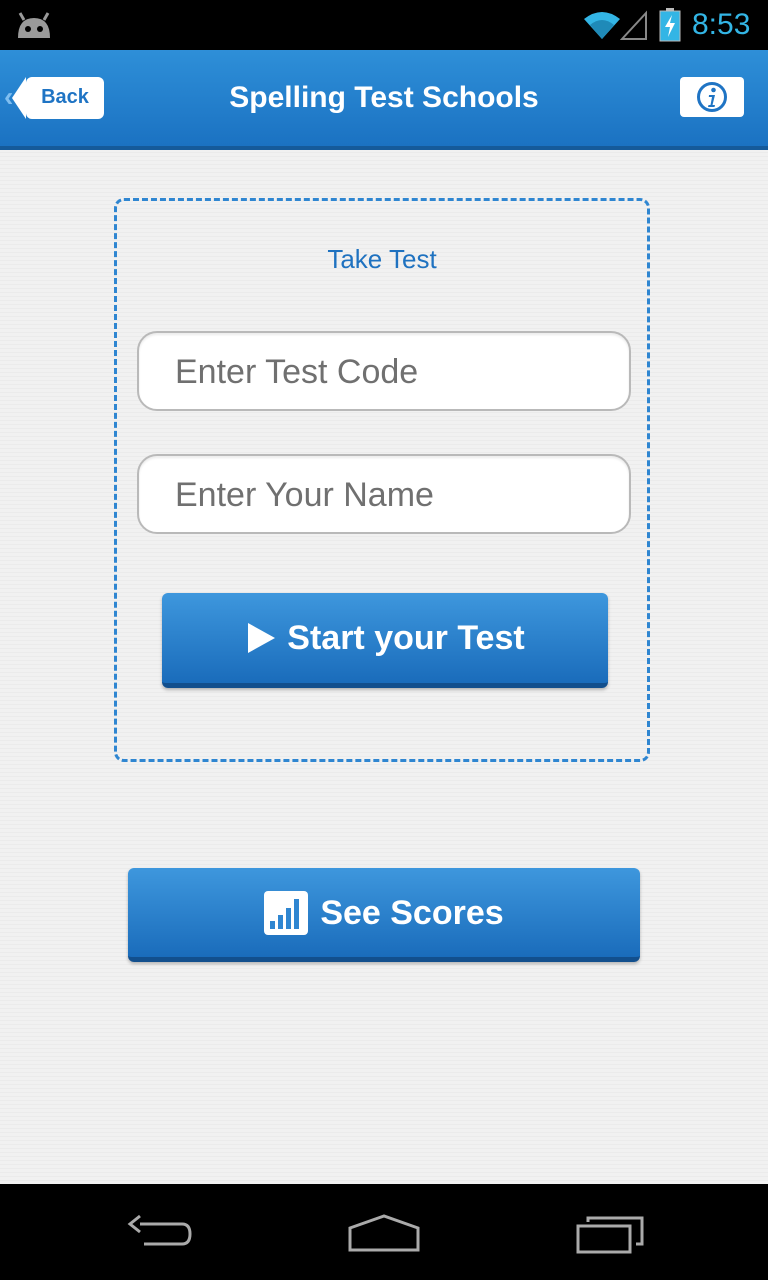  I want to click on android-icon, so click(34, 25).